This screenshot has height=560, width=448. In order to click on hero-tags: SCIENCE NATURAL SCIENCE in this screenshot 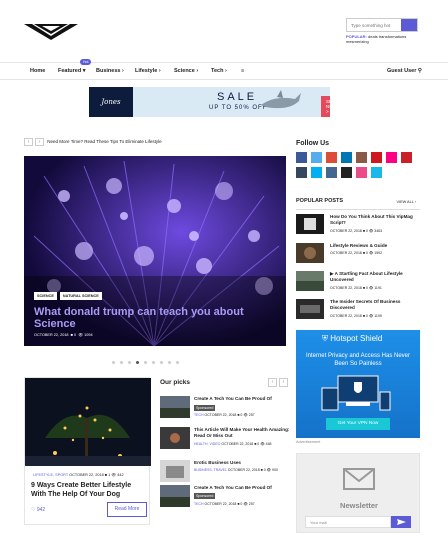, I will do `click(68, 296)`.